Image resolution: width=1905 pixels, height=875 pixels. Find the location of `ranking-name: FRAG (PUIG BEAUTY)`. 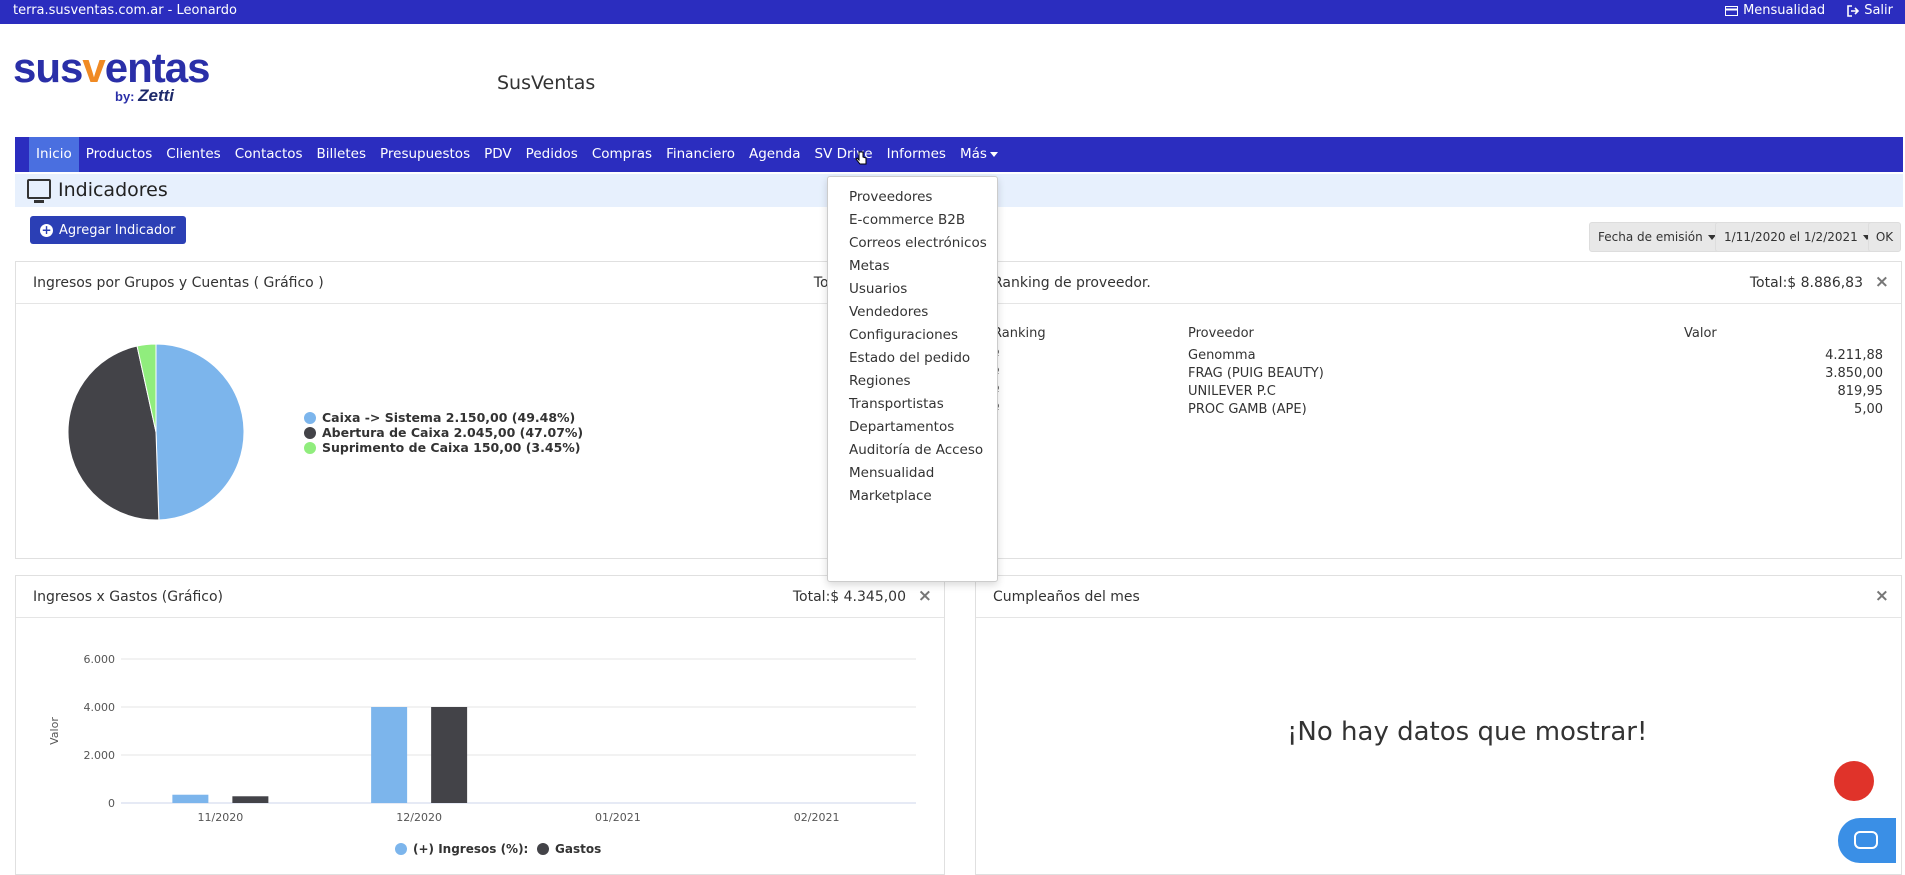

ranking-name: FRAG (PUIG BEAUTY) is located at coordinates (1256, 373).